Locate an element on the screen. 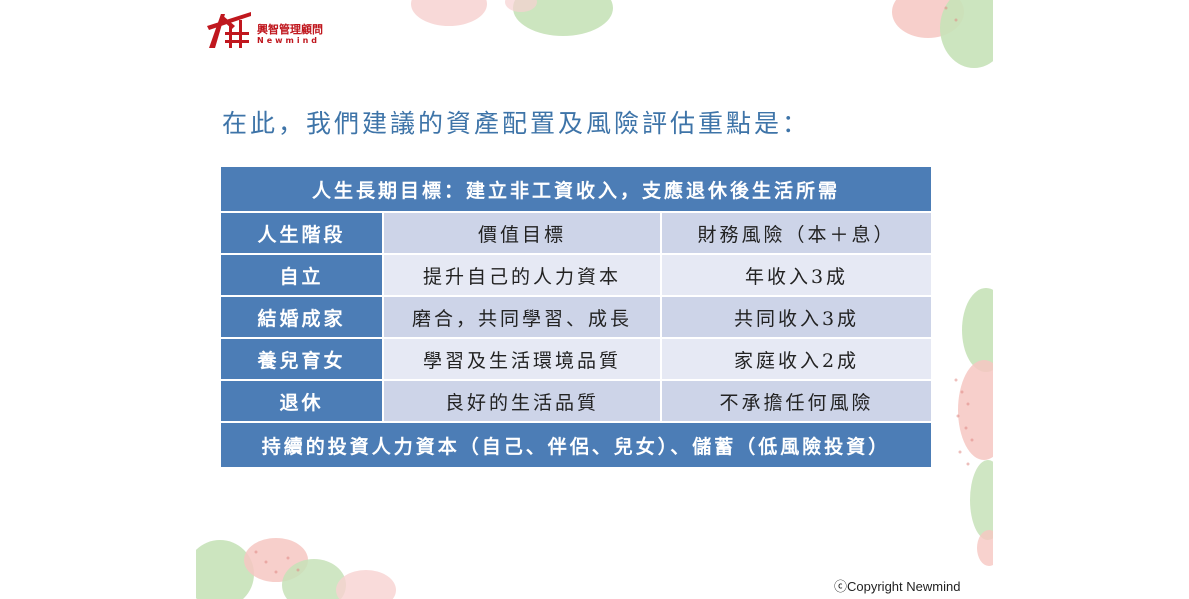  row-risk: 家庭收入2成 is located at coordinates (796, 359).